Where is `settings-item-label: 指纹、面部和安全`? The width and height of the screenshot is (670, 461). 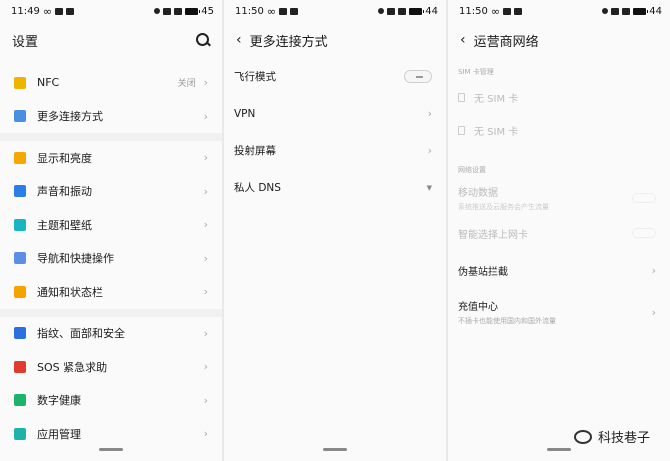 settings-item-label: 指纹、面部和安全 is located at coordinates (81, 334).